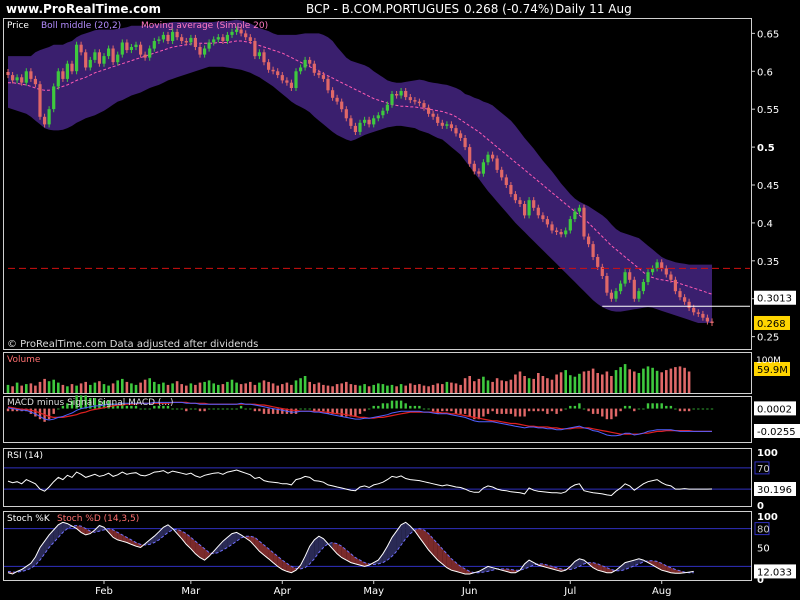 The width and height of the screenshot is (800, 600). What do you see at coordinates (767, 453) in the screenshot?
I see `rsi-tick-label: 100` at bounding box center [767, 453].